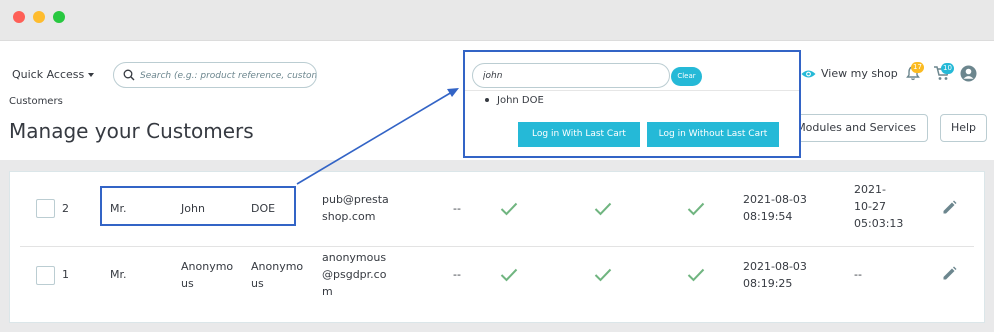  Describe the element at coordinates (36, 101) in the screenshot. I see `breadcrumb: Customers` at that location.